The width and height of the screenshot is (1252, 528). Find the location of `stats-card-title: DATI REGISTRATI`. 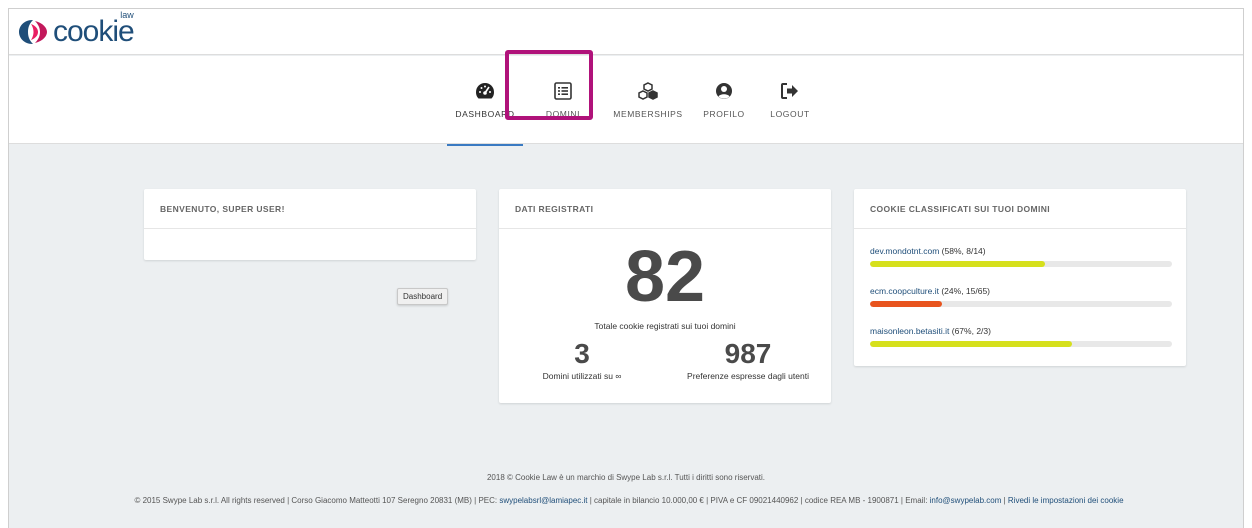

stats-card-title: DATI REGISTRATI is located at coordinates (665, 209).